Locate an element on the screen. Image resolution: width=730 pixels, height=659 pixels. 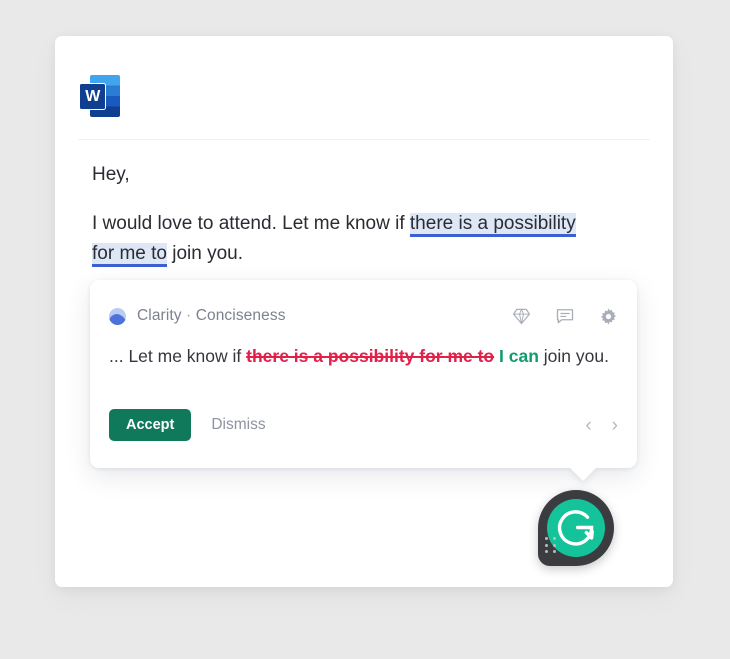
comment-icon is located at coordinates (565, 316).